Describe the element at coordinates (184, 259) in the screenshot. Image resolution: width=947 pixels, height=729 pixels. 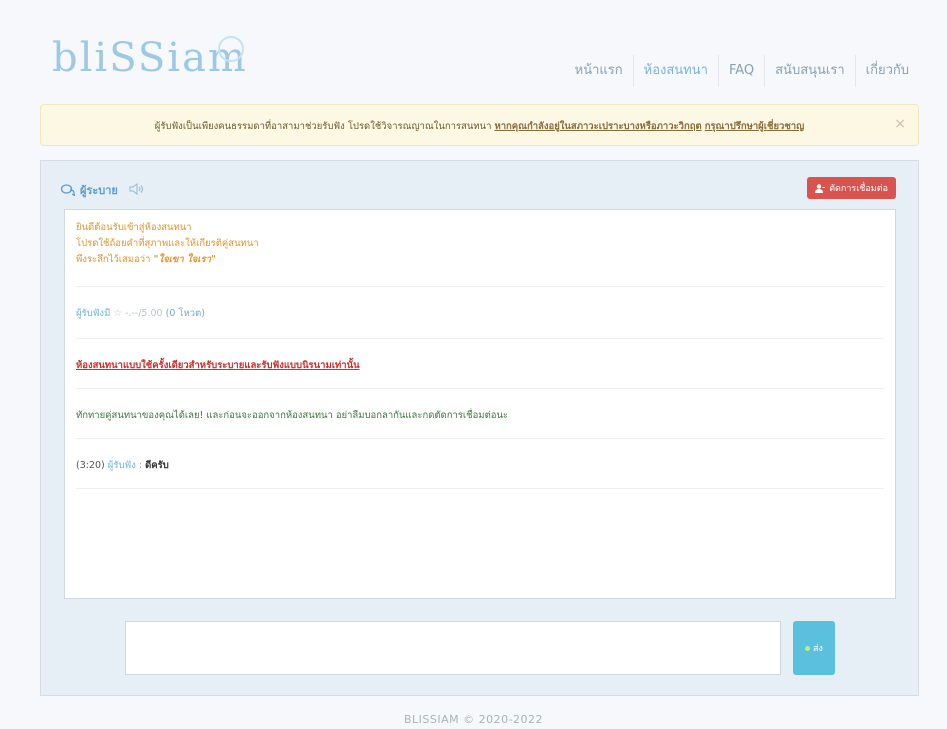
I see `welcome-quote: "ใจเขา ใจเรา"` at that location.